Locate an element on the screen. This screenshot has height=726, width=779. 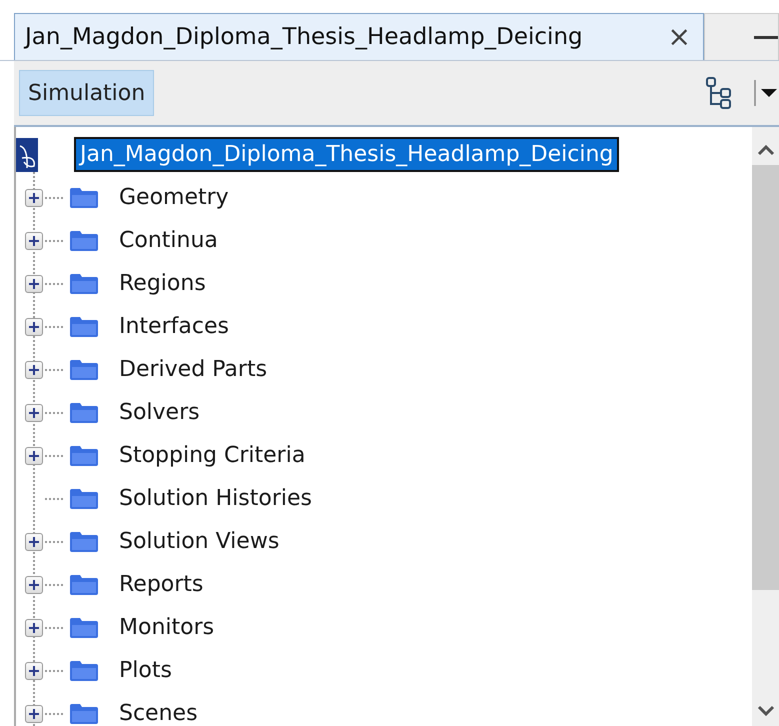
tree-item-label: Monitors is located at coordinates (166, 627).